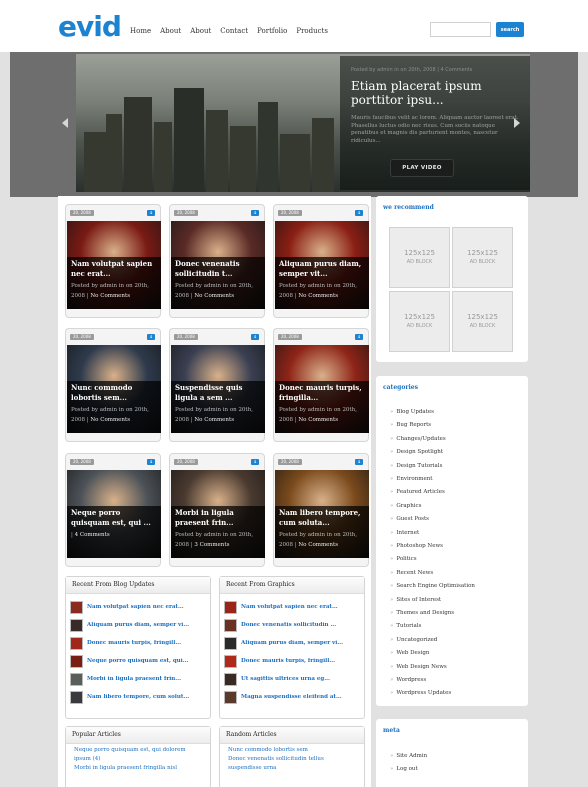 Image resolution: width=588 pixels, height=787 pixels. What do you see at coordinates (411, 479) in the screenshot?
I see `category-link: Environment` at bounding box center [411, 479].